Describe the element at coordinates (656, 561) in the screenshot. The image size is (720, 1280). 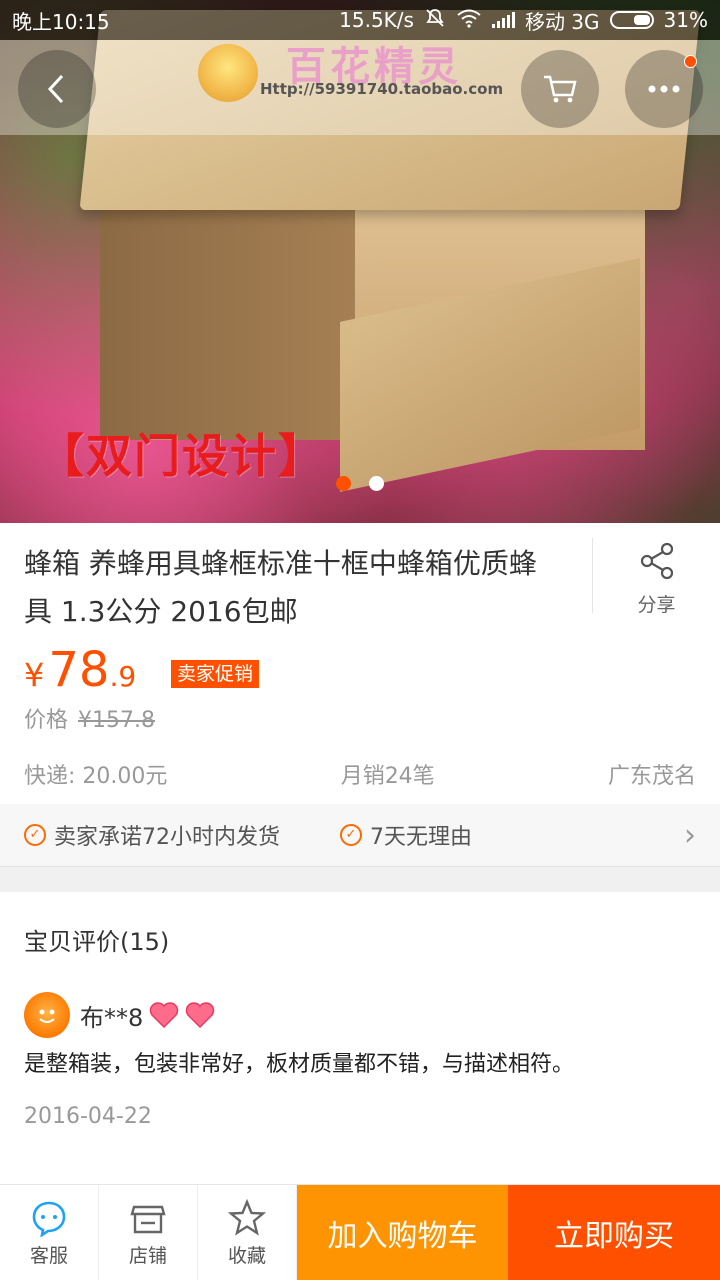
I see `share-icon` at that location.